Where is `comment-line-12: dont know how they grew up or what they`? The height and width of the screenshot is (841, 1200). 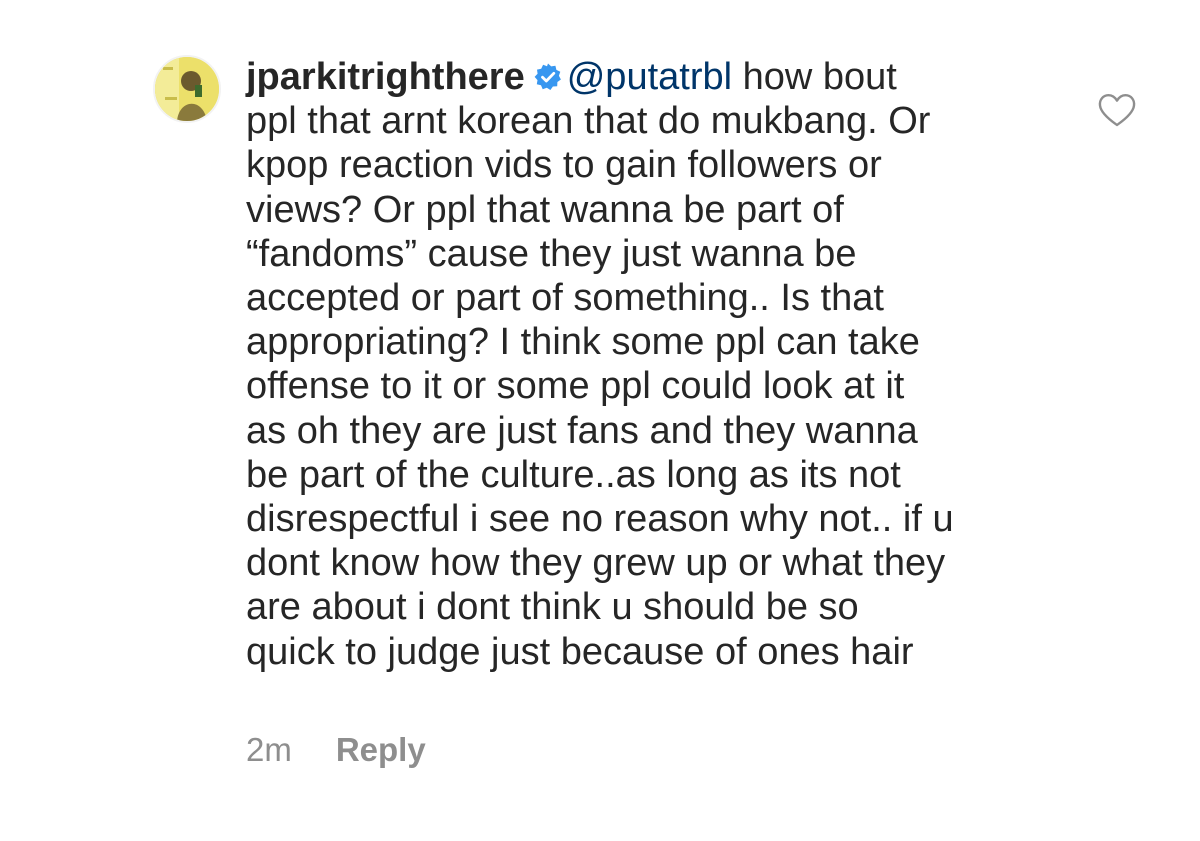
comment-line-12: dont know how they grew up or what they is located at coordinates (596, 563).